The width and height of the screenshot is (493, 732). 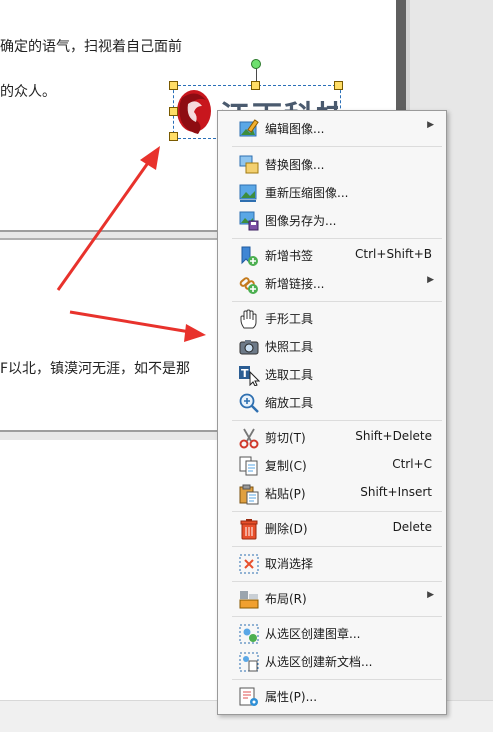 What do you see at coordinates (332, 465) in the screenshot?
I see `menu-item-copy: 复制(C) Ctrl+C` at bounding box center [332, 465].